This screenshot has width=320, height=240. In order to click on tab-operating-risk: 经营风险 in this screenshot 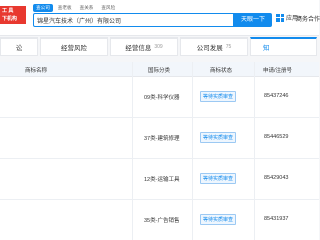, I will do `click(74, 46)`.